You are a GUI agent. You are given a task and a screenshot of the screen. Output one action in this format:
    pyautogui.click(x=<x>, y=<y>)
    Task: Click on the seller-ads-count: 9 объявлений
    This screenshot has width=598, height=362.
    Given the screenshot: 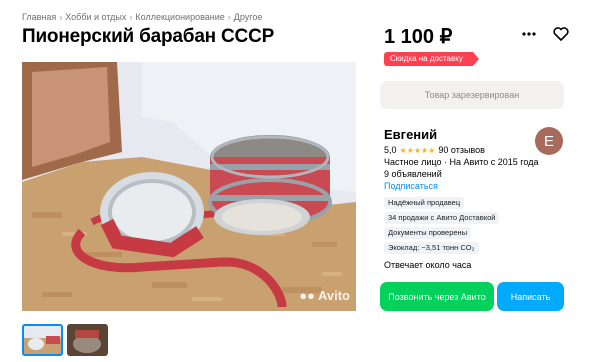 What is the action you would take?
    pyautogui.click(x=413, y=174)
    